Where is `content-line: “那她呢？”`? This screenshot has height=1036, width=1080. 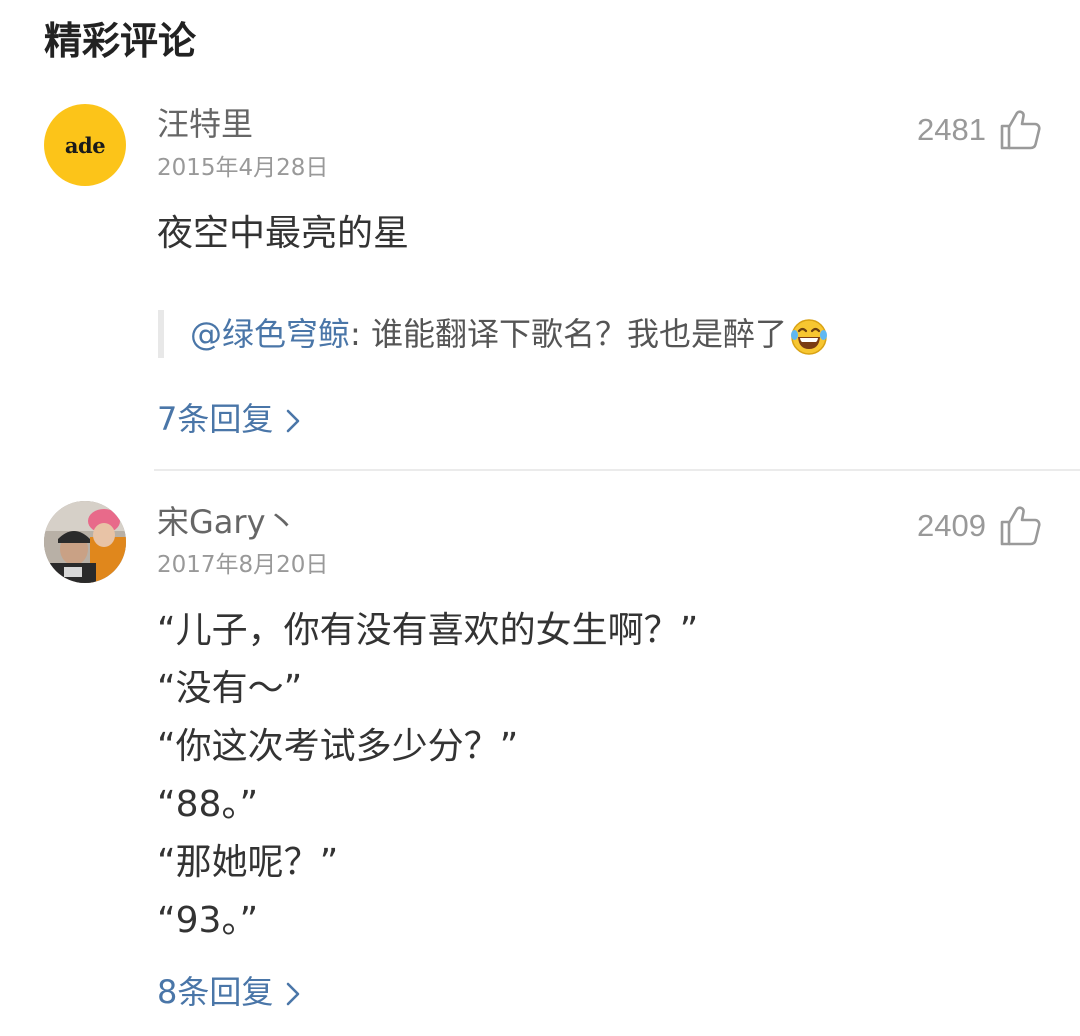 content-line: “那她呢？” is located at coordinates (248, 862).